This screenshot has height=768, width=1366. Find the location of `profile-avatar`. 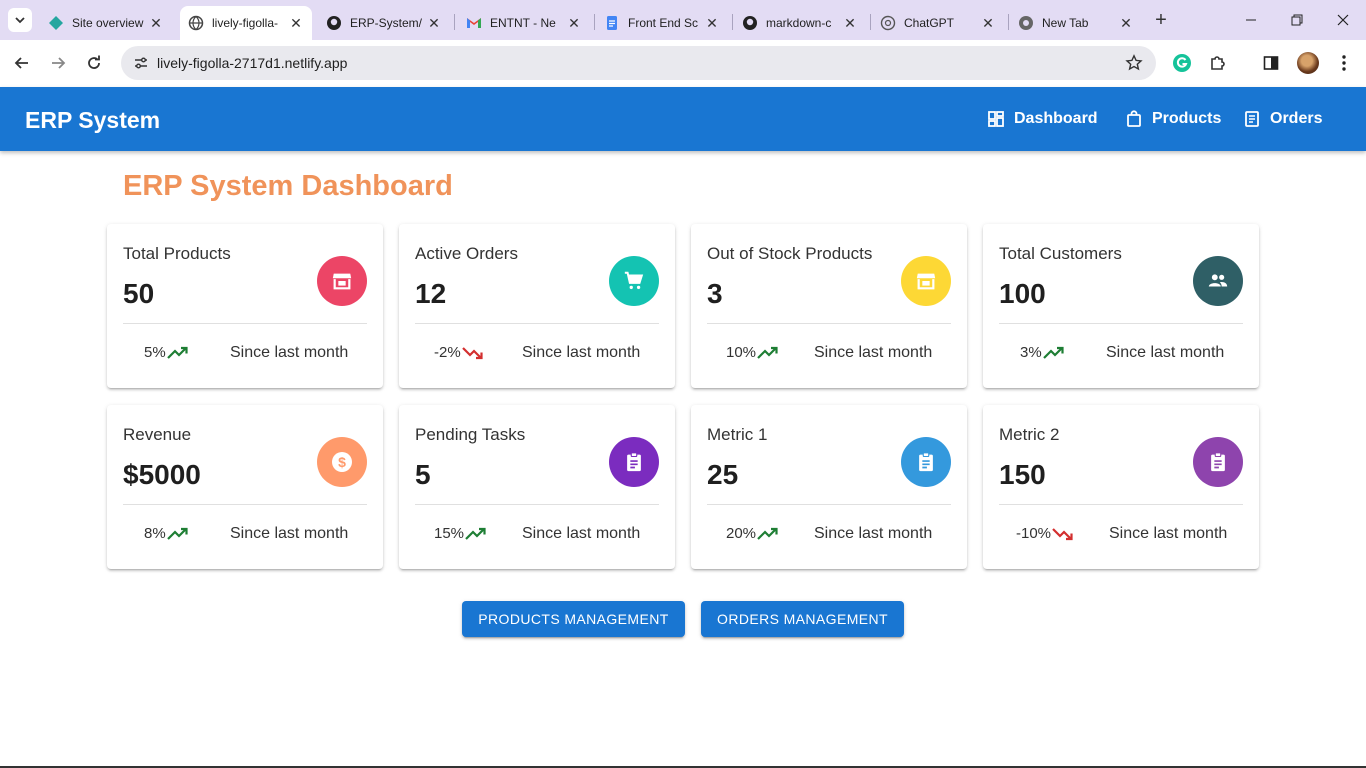

profile-avatar is located at coordinates (1308, 63).